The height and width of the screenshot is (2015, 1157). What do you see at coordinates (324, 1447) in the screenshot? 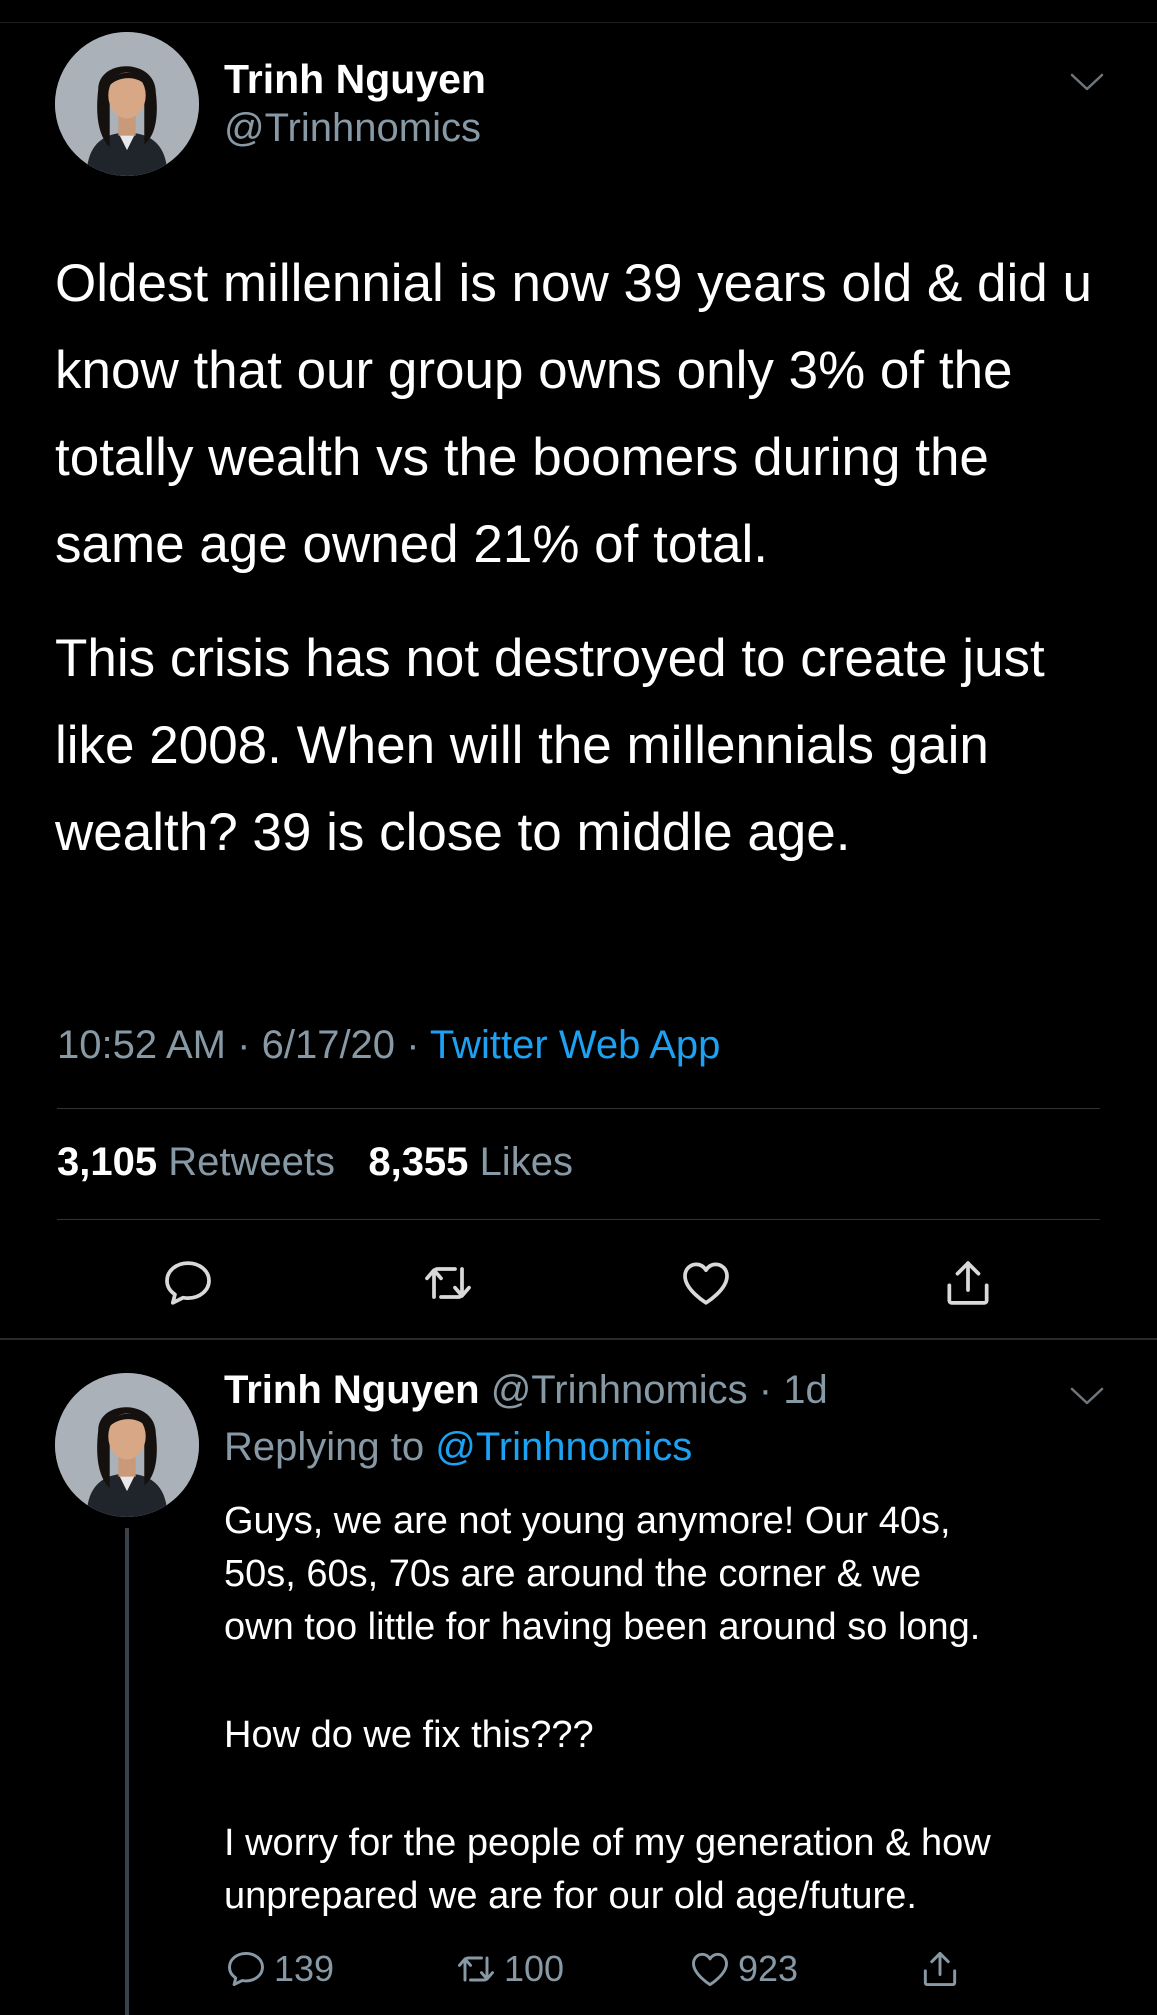
I see `replying-to-label: Replying to` at bounding box center [324, 1447].